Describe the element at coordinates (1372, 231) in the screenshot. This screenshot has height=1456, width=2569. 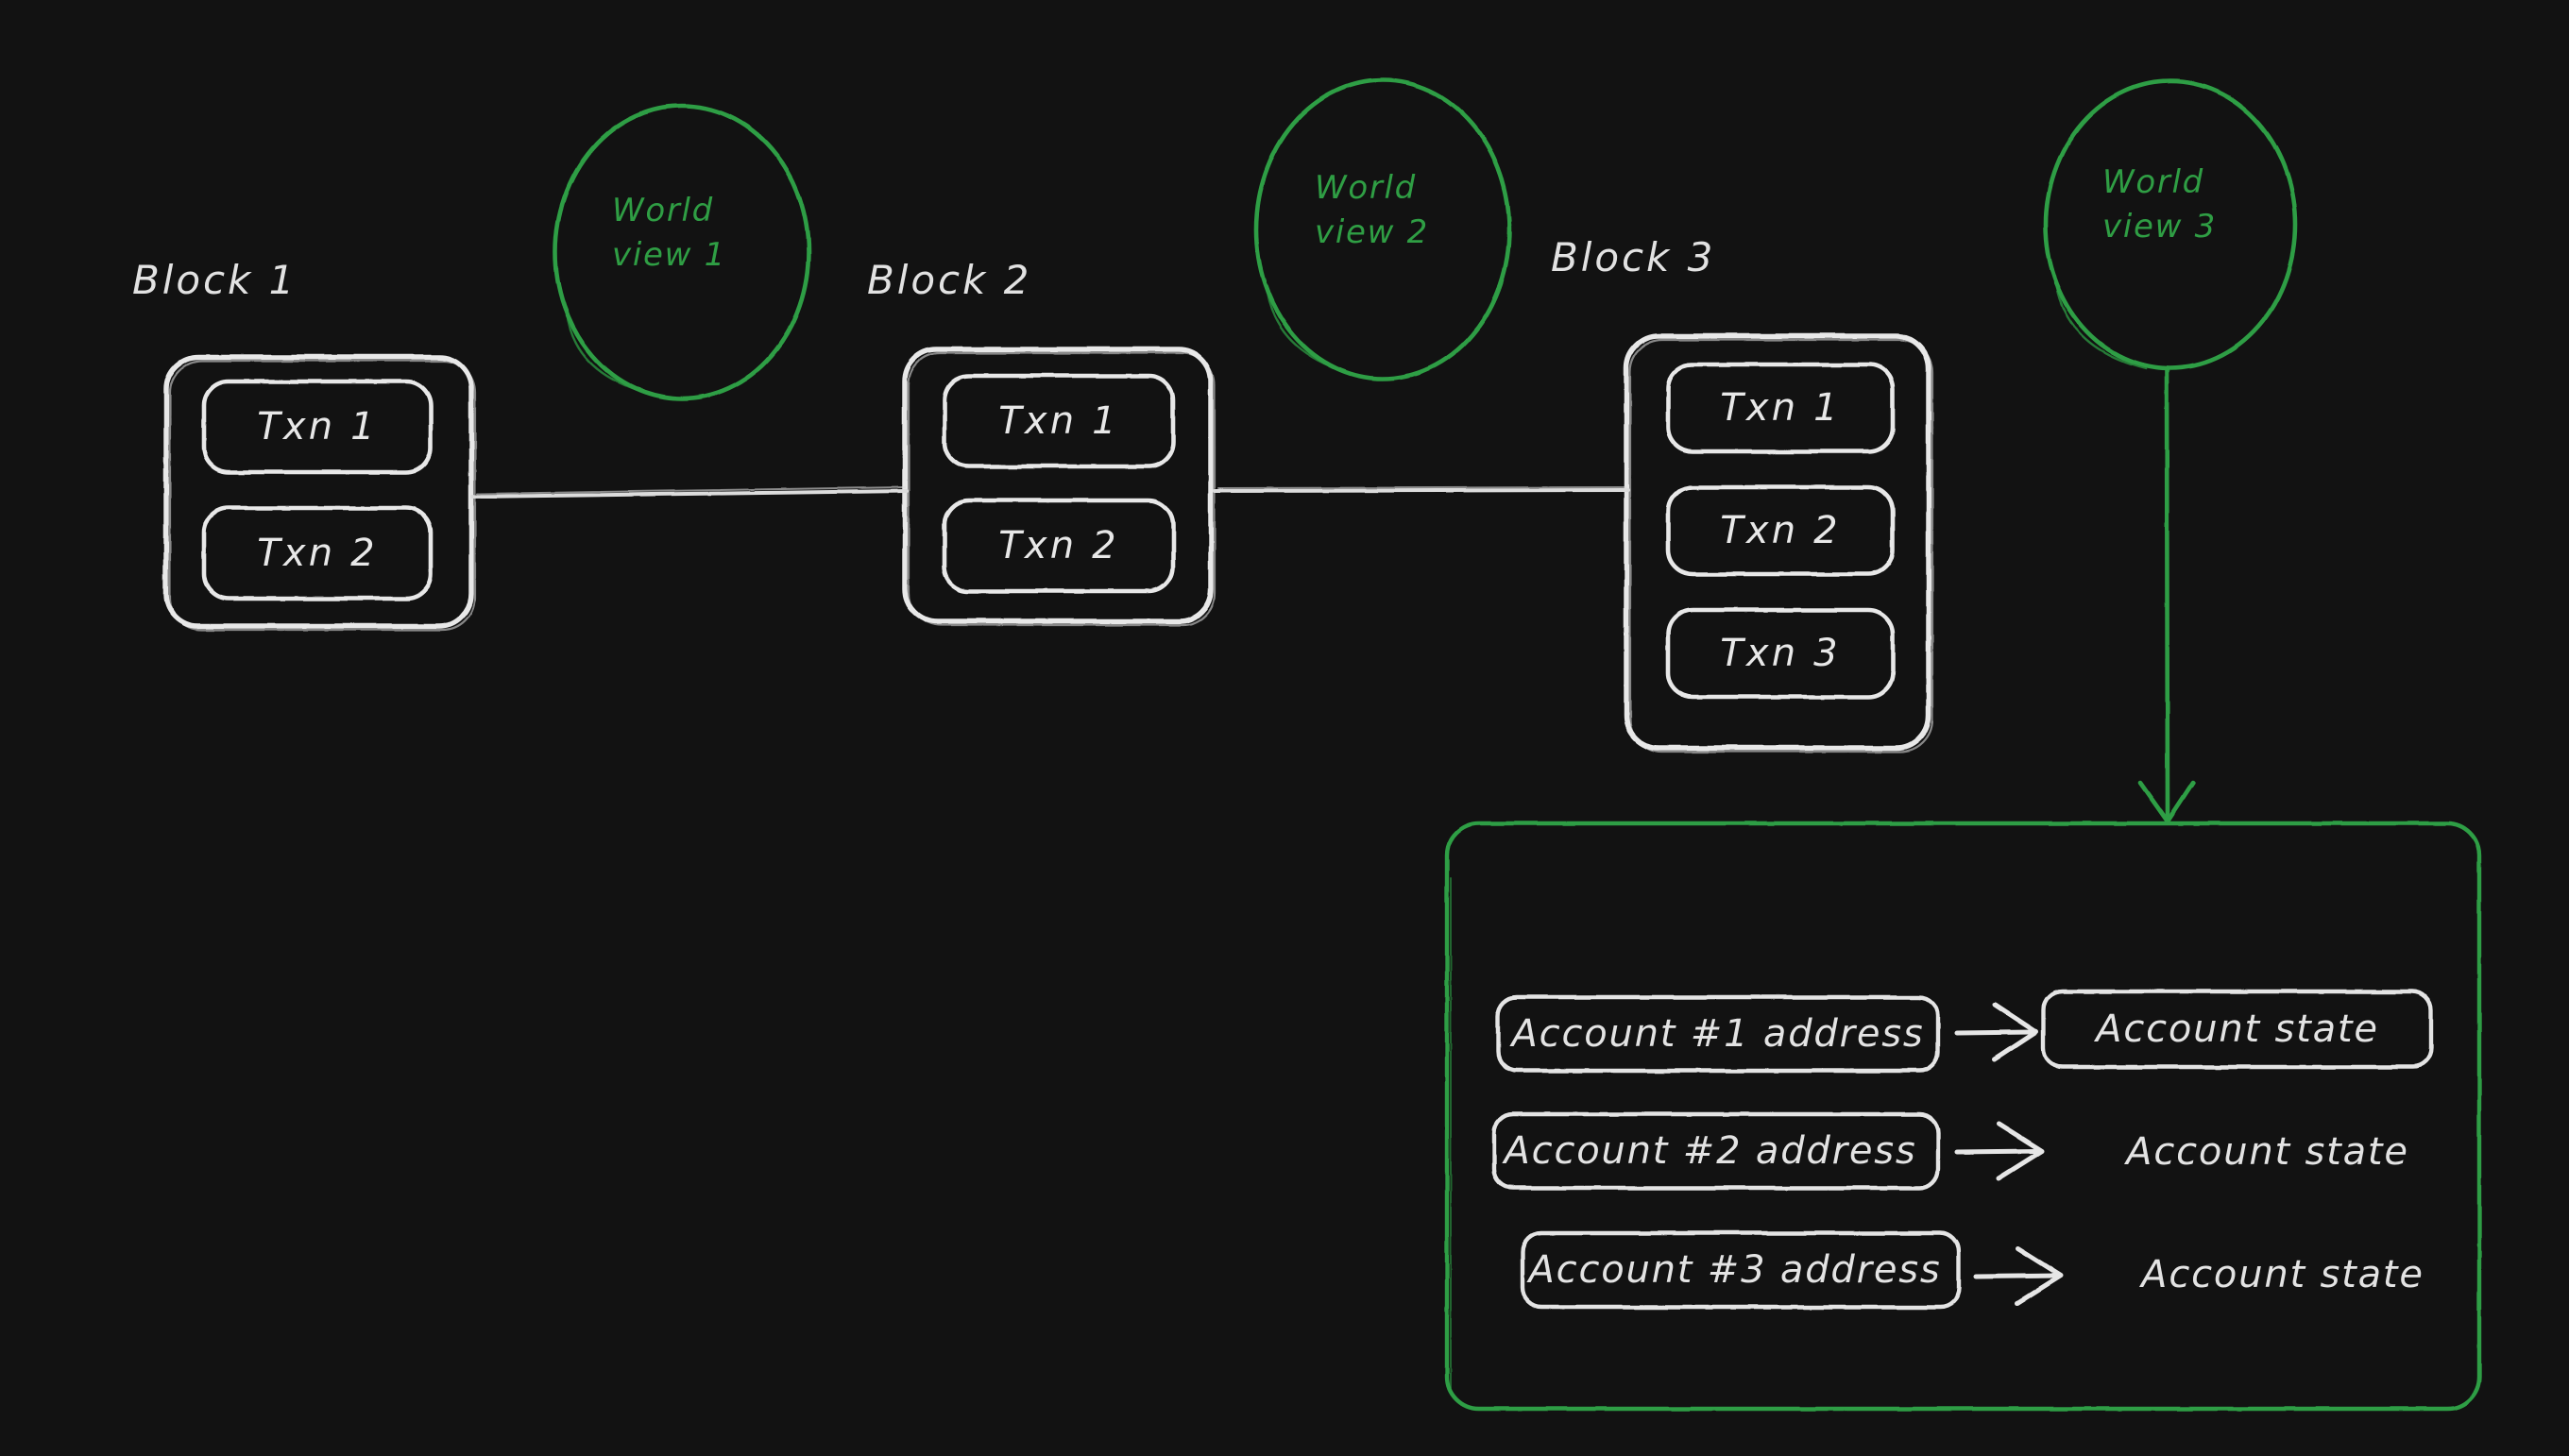
I see `world-view-2-line-2: view 2` at that location.